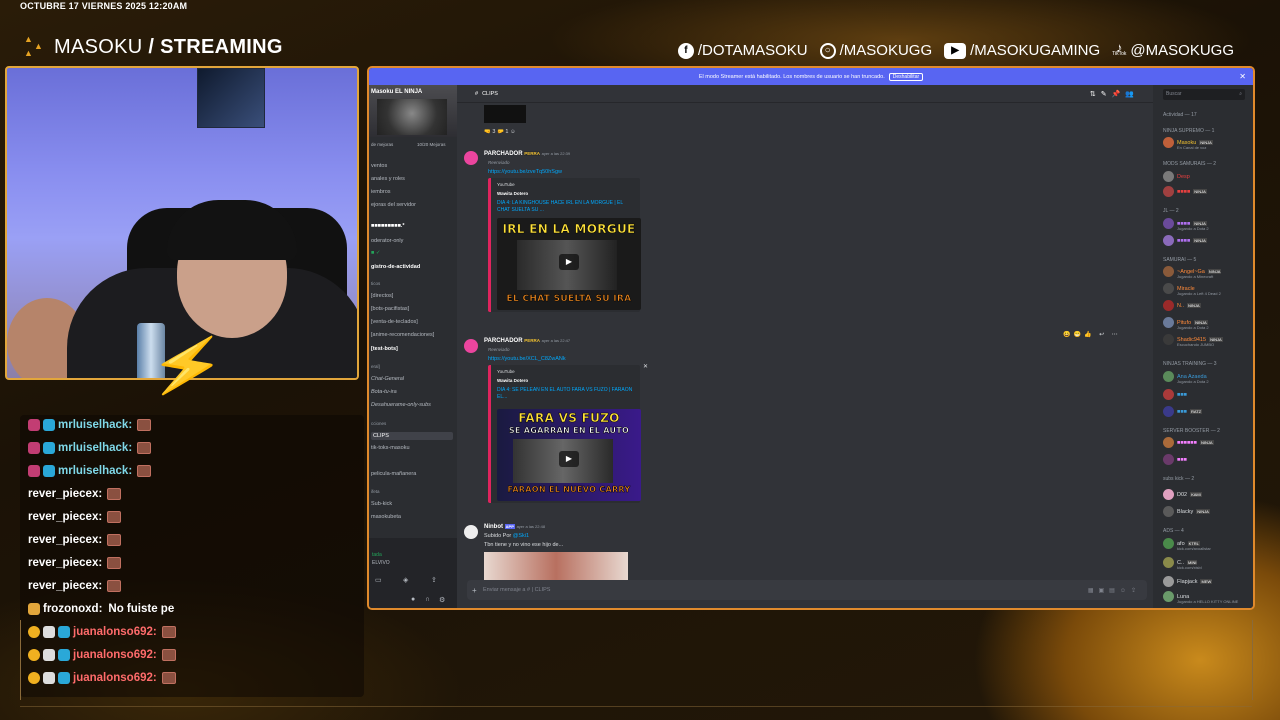 The width and height of the screenshot is (1280, 720). Describe the element at coordinates (1186, 511) in the screenshot. I see `member-item: Blacky NINJA` at that location.